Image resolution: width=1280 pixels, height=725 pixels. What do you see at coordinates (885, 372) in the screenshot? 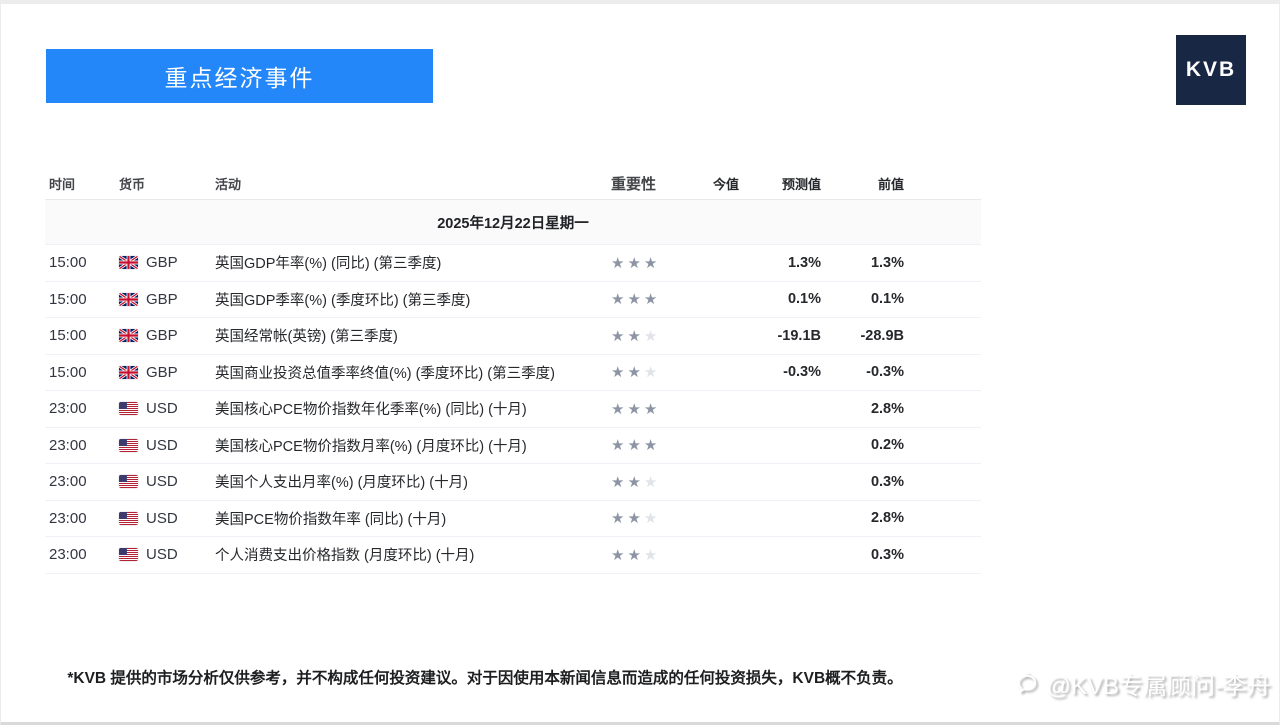
I see `event-previous-value: -0.3%` at bounding box center [885, 372].